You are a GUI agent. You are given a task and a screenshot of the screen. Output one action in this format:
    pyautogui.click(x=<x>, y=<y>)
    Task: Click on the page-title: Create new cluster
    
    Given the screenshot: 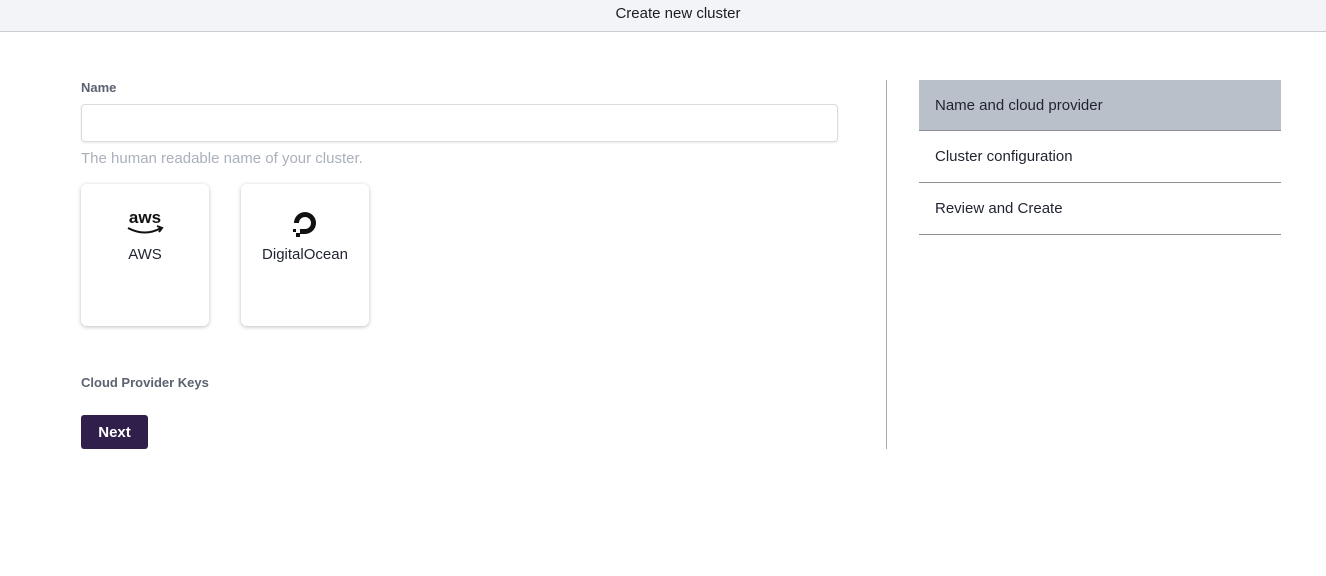 What is the action you would take?
    pyautogui.click(x=678, y=13)
    